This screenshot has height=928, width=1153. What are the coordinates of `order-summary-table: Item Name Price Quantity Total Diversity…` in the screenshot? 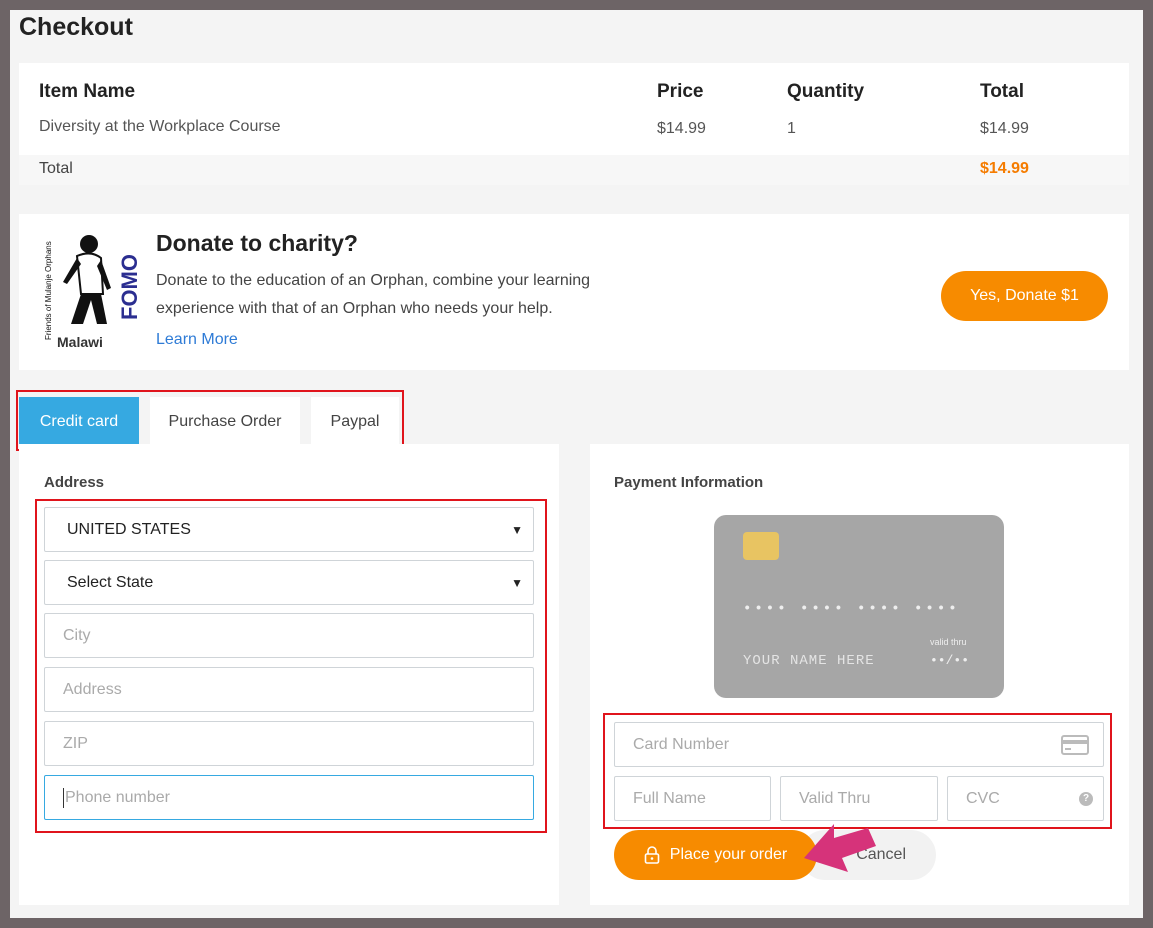 It's located at (574, 124).